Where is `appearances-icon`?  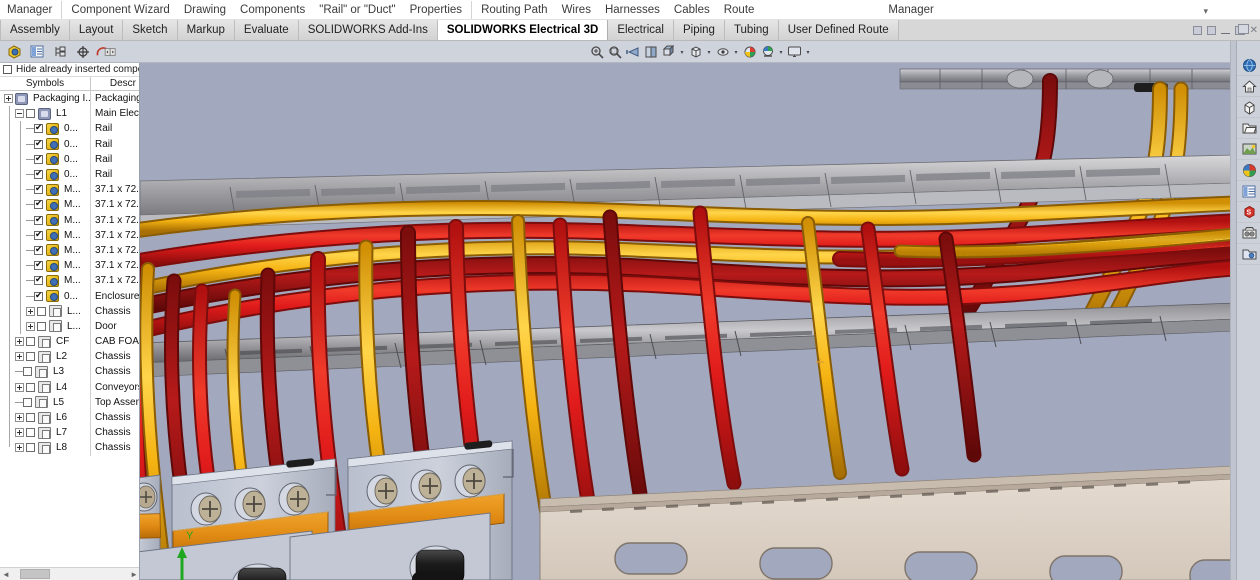
appearances-icon is located at coordinates (1248, 107).